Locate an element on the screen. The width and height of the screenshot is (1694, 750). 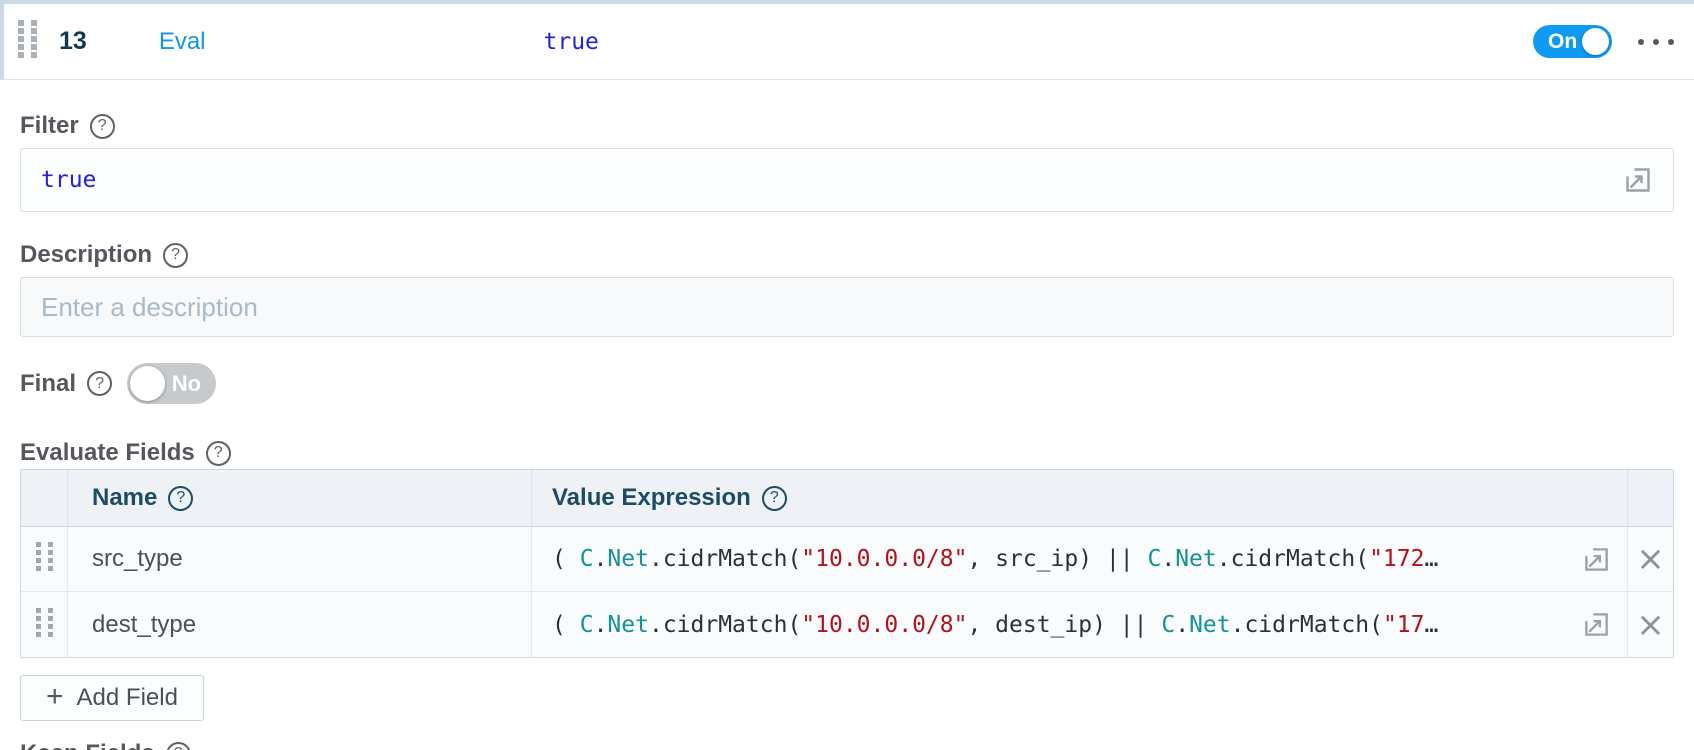
description-label-text: Description is located at coordinates (86, 254).